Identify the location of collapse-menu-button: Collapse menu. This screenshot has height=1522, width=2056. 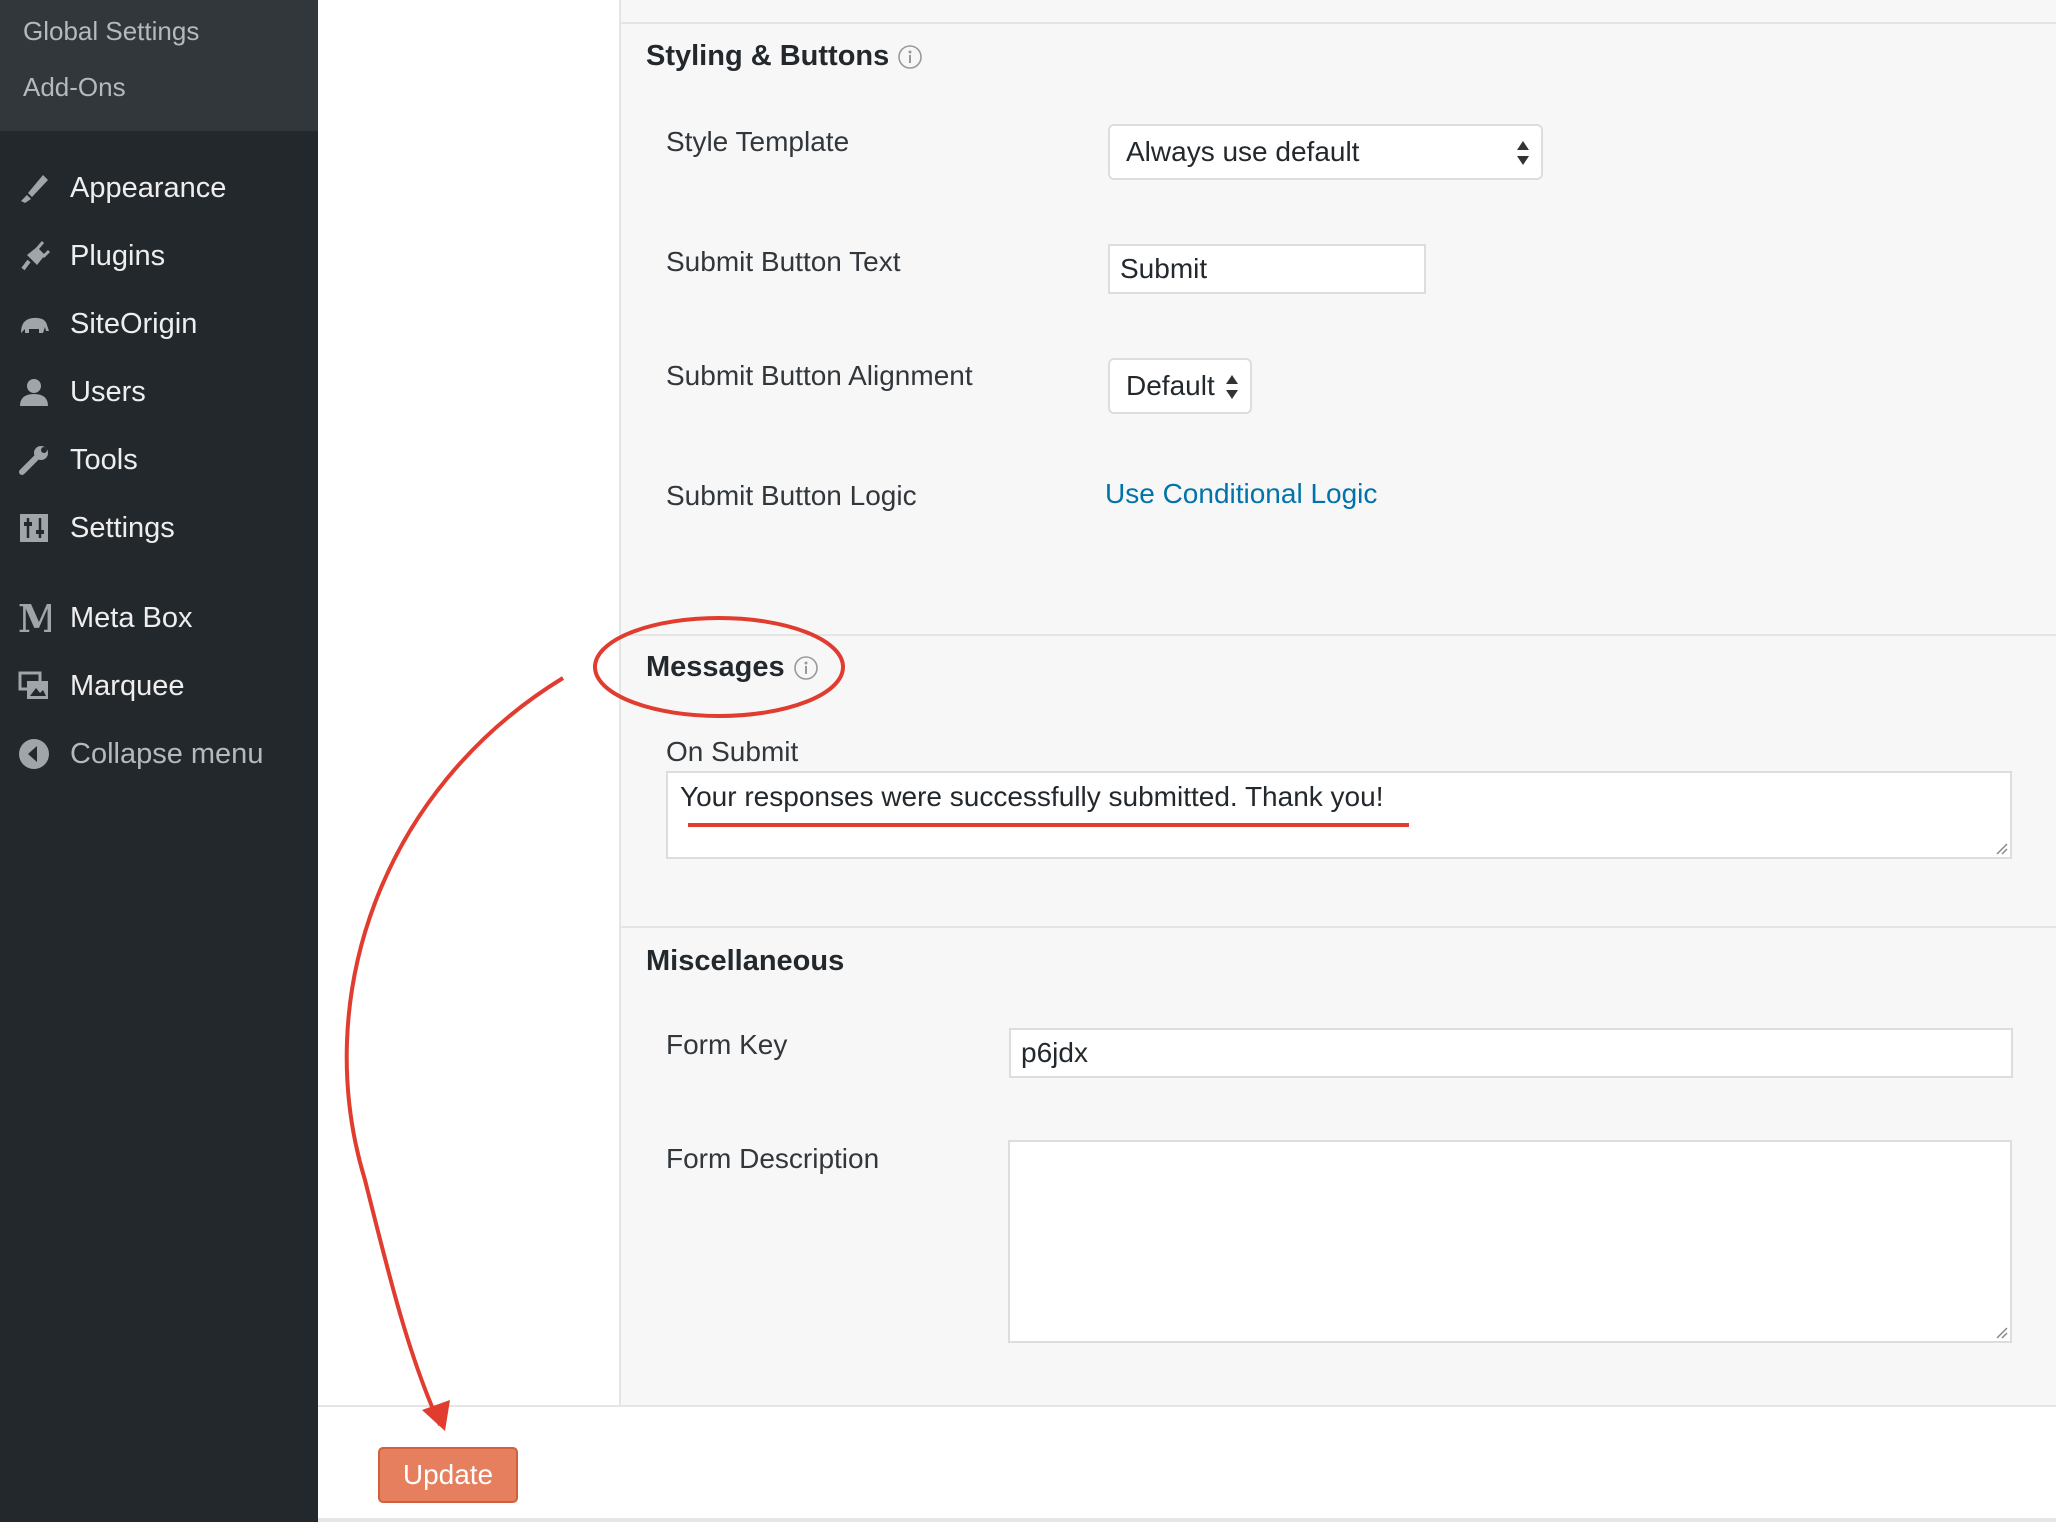
(159, 754).